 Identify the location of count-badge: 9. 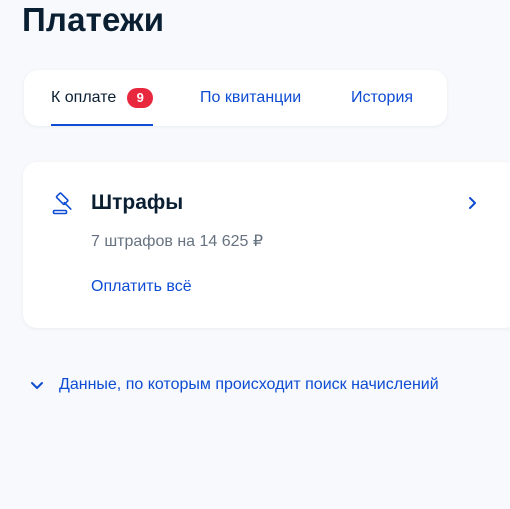
(140, 98).